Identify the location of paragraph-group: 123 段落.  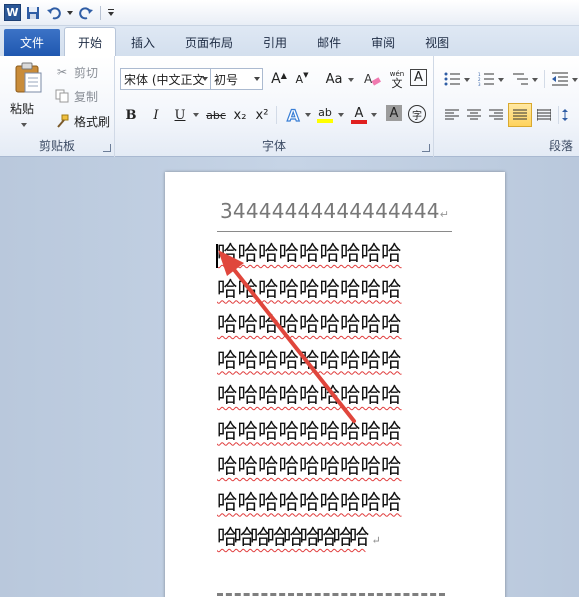
(506, 106).